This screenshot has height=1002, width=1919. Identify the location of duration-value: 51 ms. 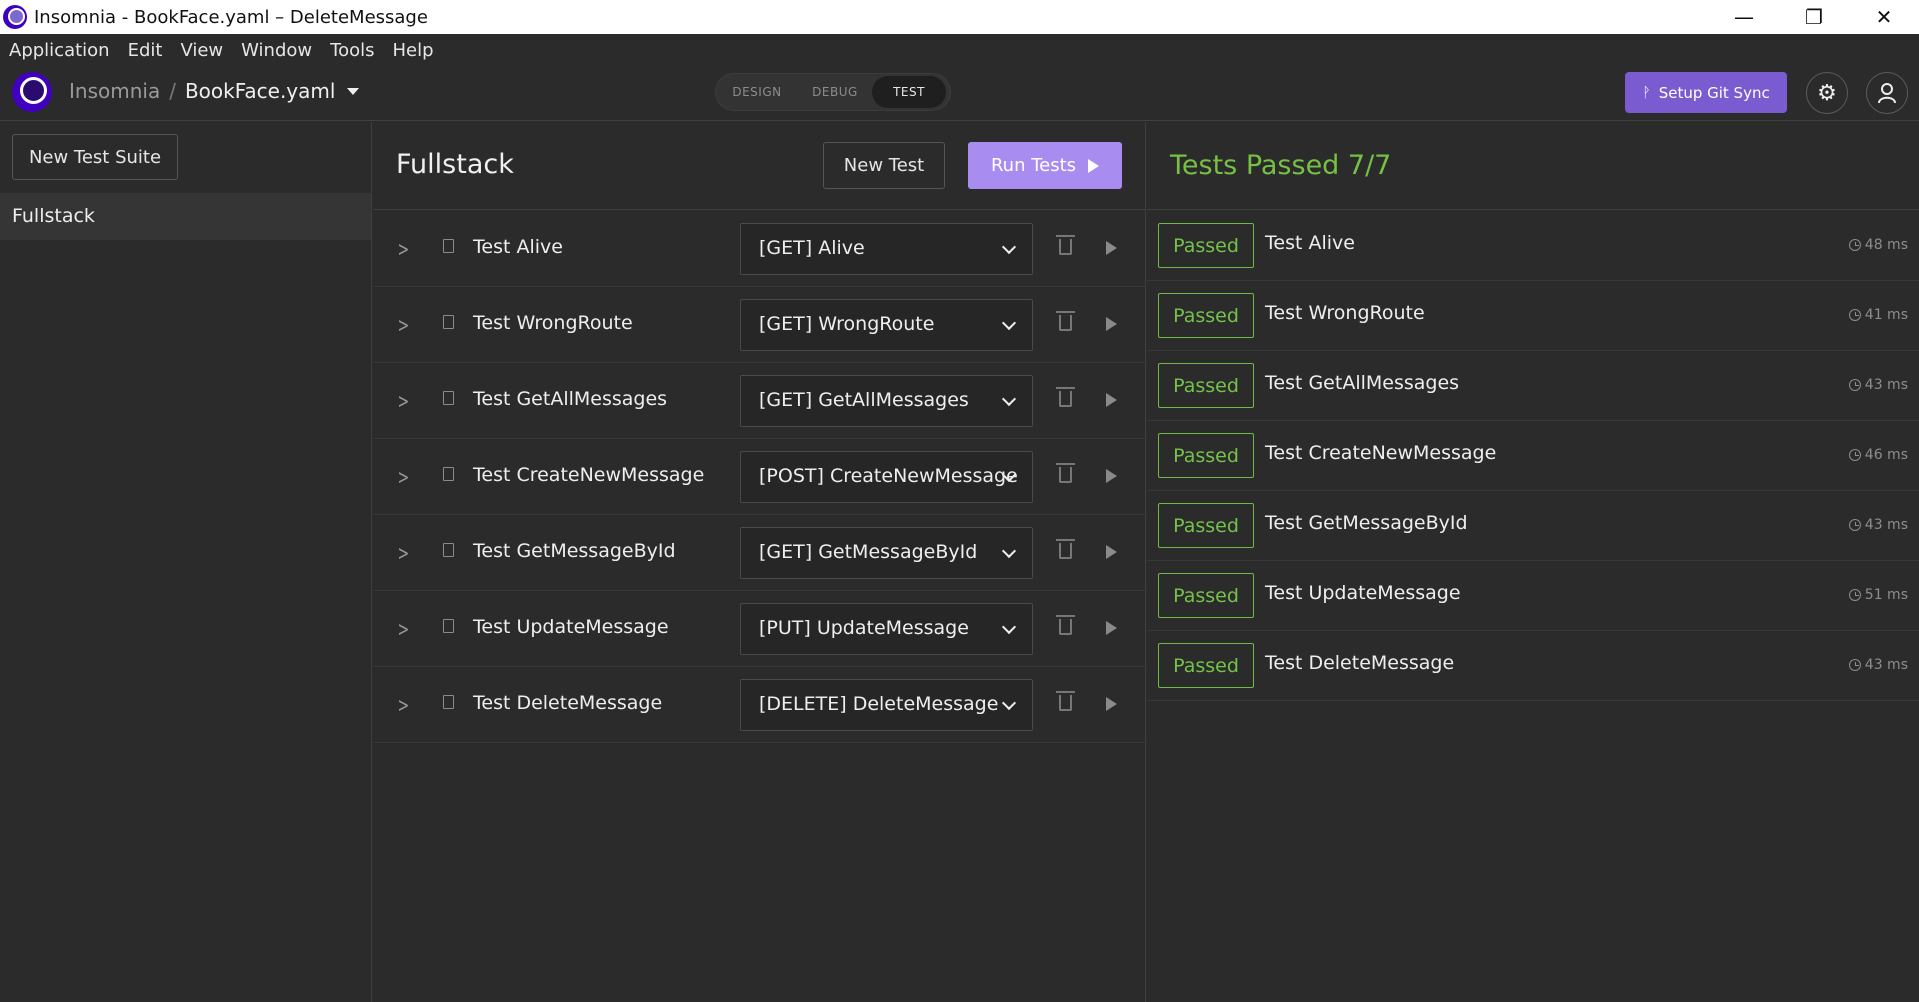
(1886, 595).